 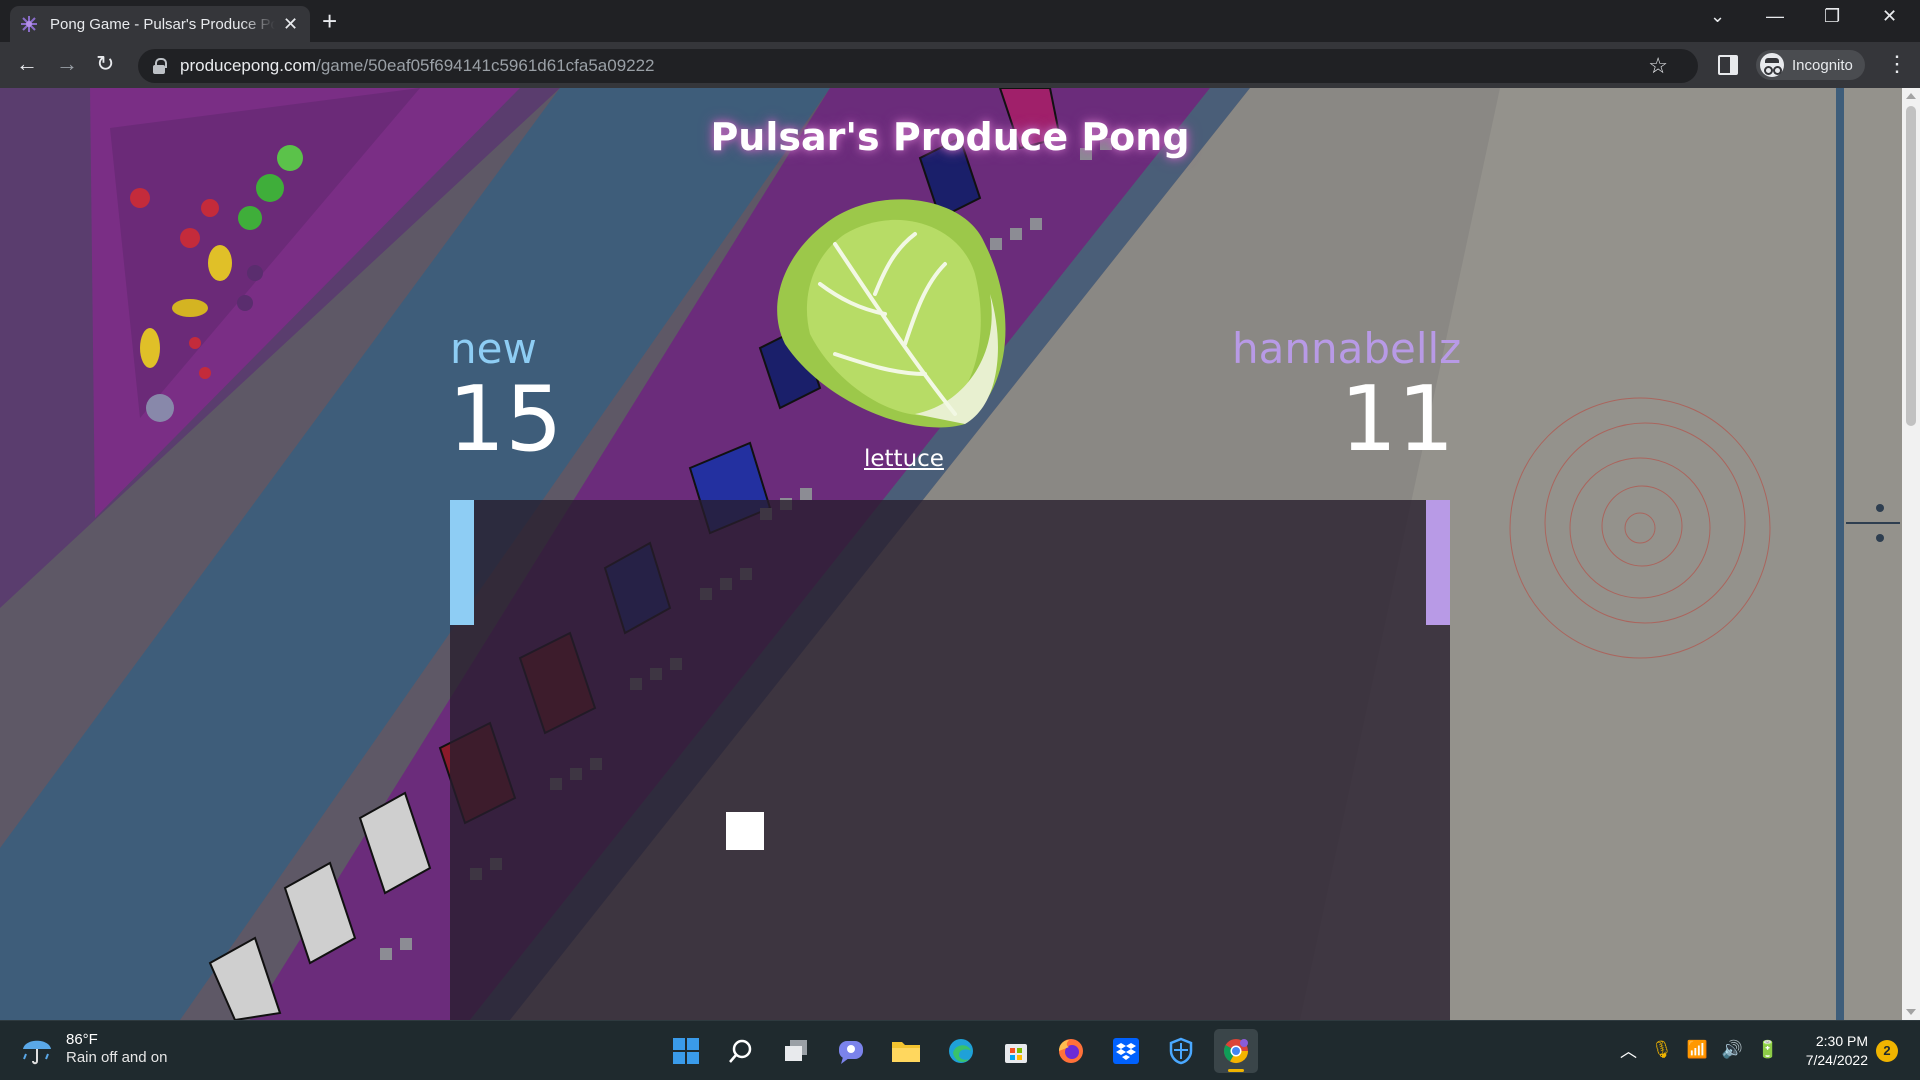 What do you see at coordinates (1397, 419) in the screenshot?
I see `right-player-score: 11` at bounding box center [1397, 419].